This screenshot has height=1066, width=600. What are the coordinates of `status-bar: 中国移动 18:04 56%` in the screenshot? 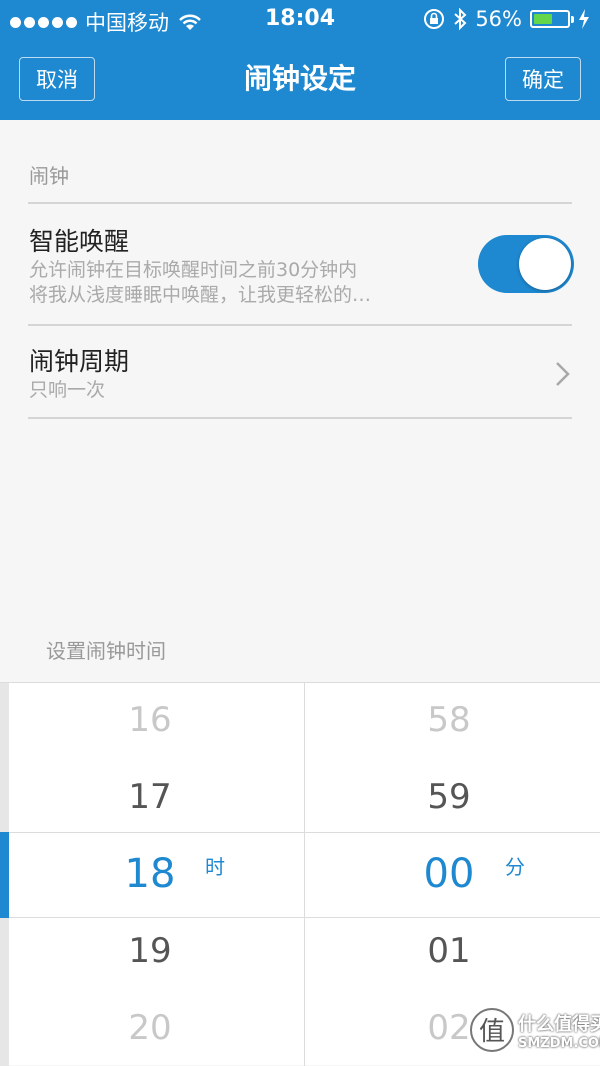 It's located at (300, 20).